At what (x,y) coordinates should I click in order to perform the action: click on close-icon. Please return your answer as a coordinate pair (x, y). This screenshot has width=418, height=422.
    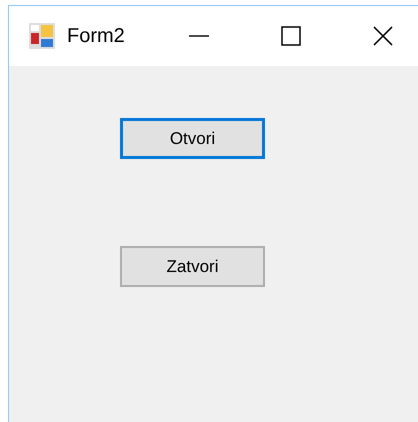
    Looking at the image, I should click on (383, 36).